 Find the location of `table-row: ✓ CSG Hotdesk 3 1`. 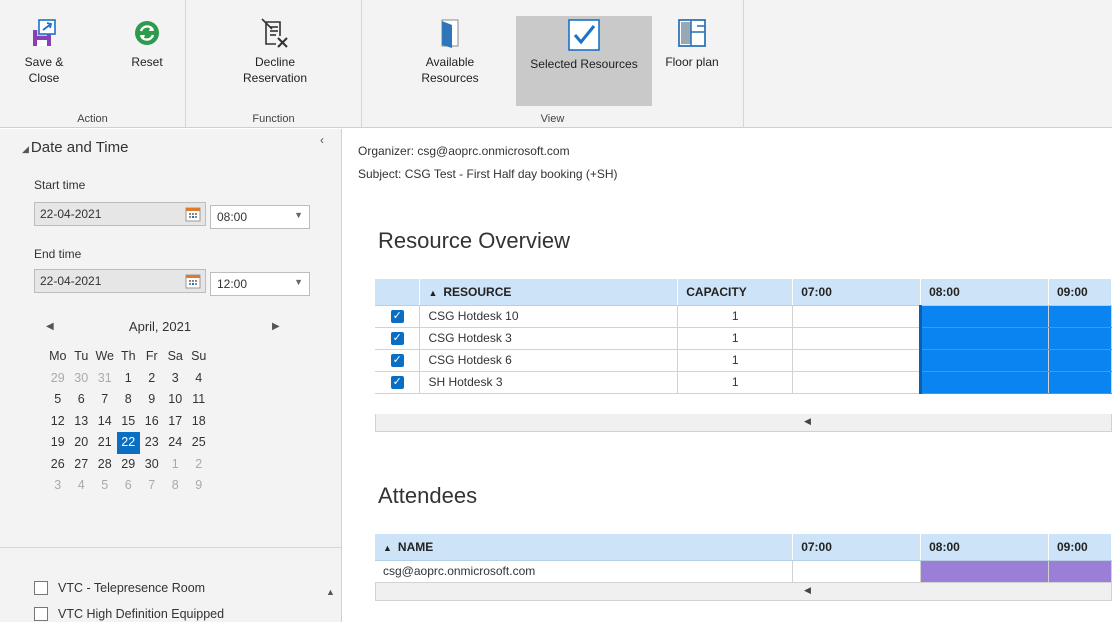

table-row: ✓ CSG Hotdesk 3 1 is located at coordinates (743, 338).